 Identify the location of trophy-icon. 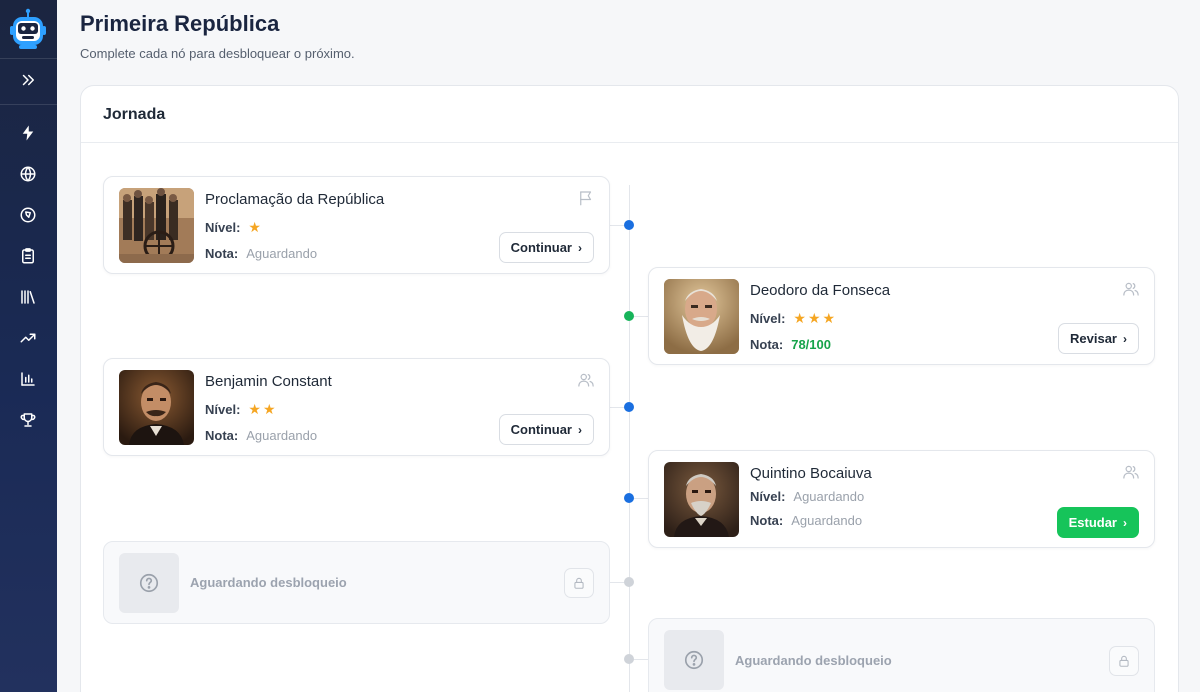
(28, 420).